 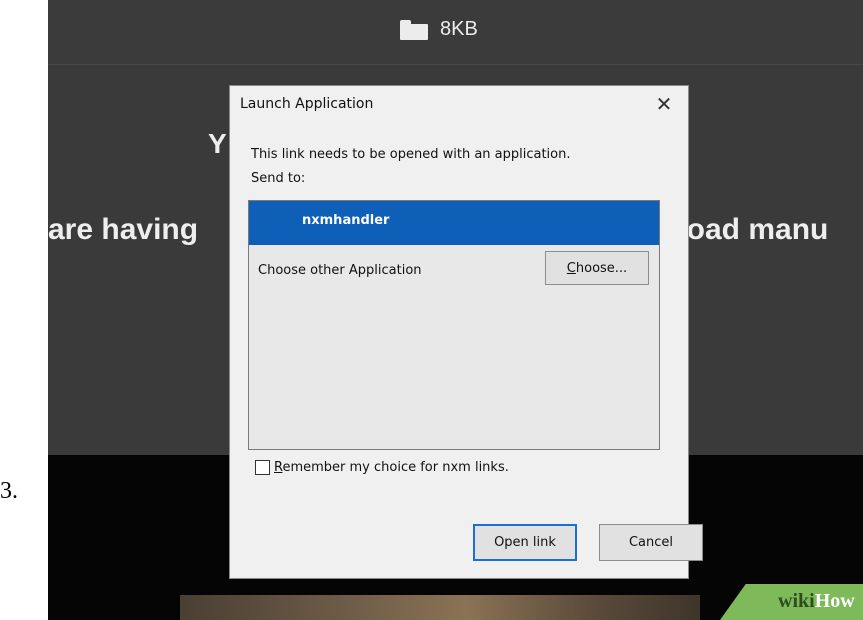 I want to click on remember-choice-option: Remember my choice for nxm links., so click(x=382, y=467).